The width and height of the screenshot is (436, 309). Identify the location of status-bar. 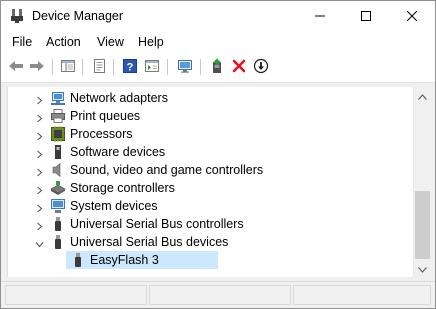
(218, 294).